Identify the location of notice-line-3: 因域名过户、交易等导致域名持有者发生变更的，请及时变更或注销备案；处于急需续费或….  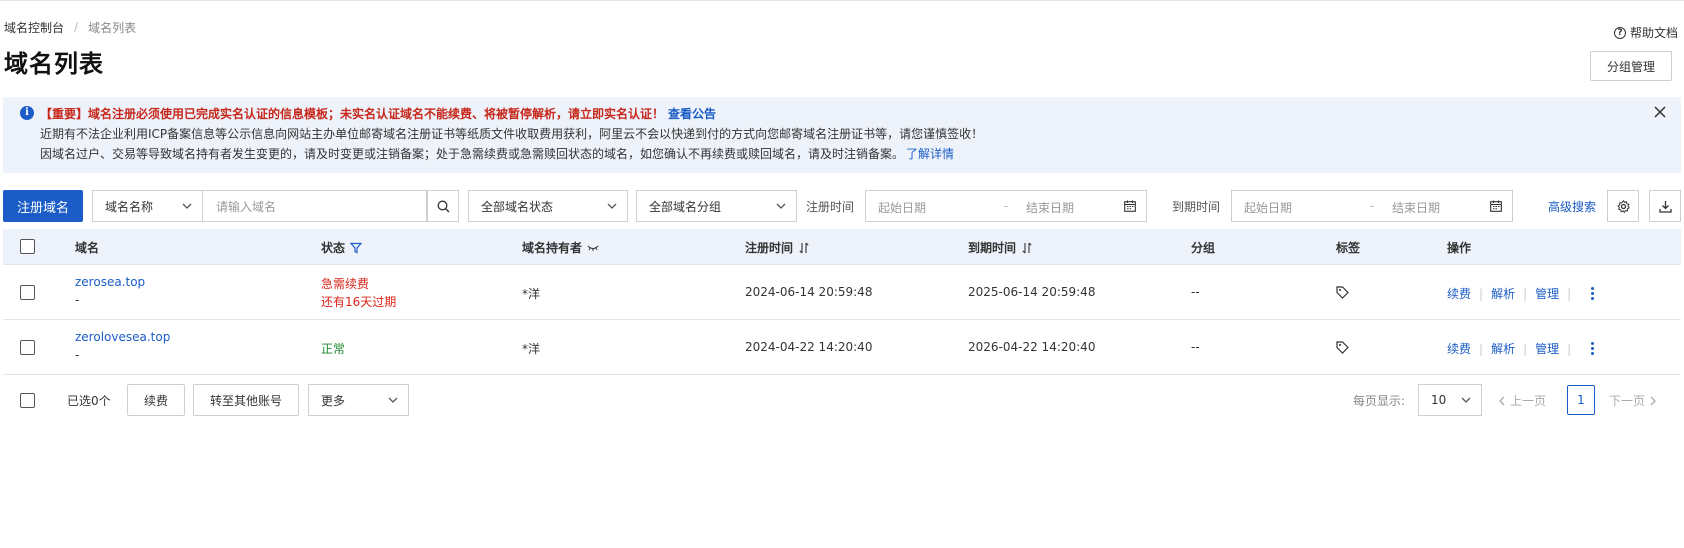
(497, 153).